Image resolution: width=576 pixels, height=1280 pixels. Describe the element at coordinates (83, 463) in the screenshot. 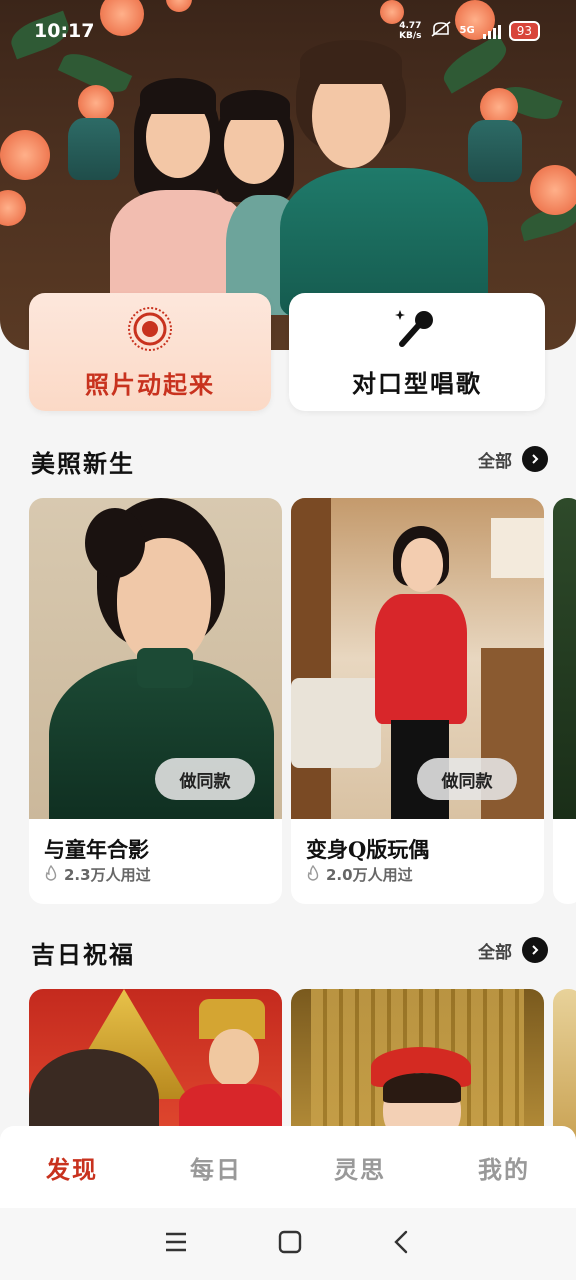

I see `section-title: 美照新生` at that location.